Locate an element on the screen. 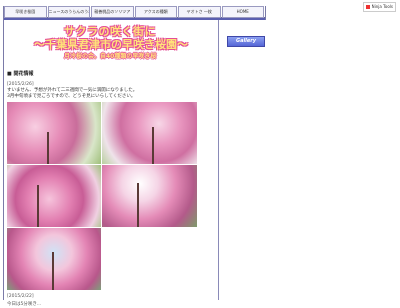 The image size is (400, 308). nav-item-3: 親善桃品のソリツア is located at coordinates (112, 12).